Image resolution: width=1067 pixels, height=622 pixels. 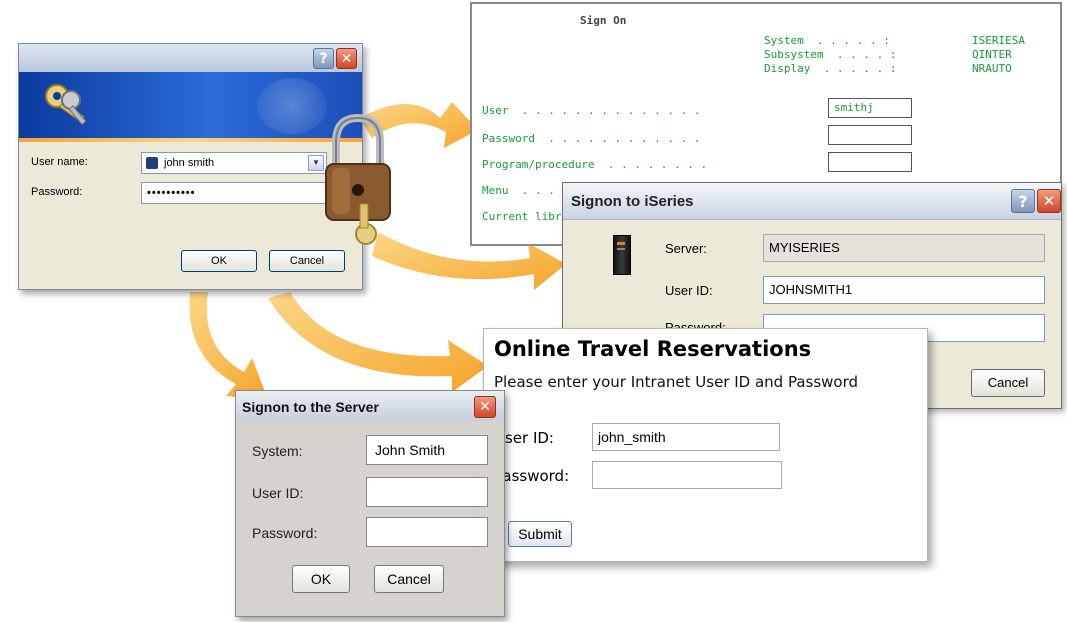 What do you see at coordinates (1008, 383) in the screenshot?
I see `iseries-cancel-button: Cancel` at bounding box center [1008, 383].